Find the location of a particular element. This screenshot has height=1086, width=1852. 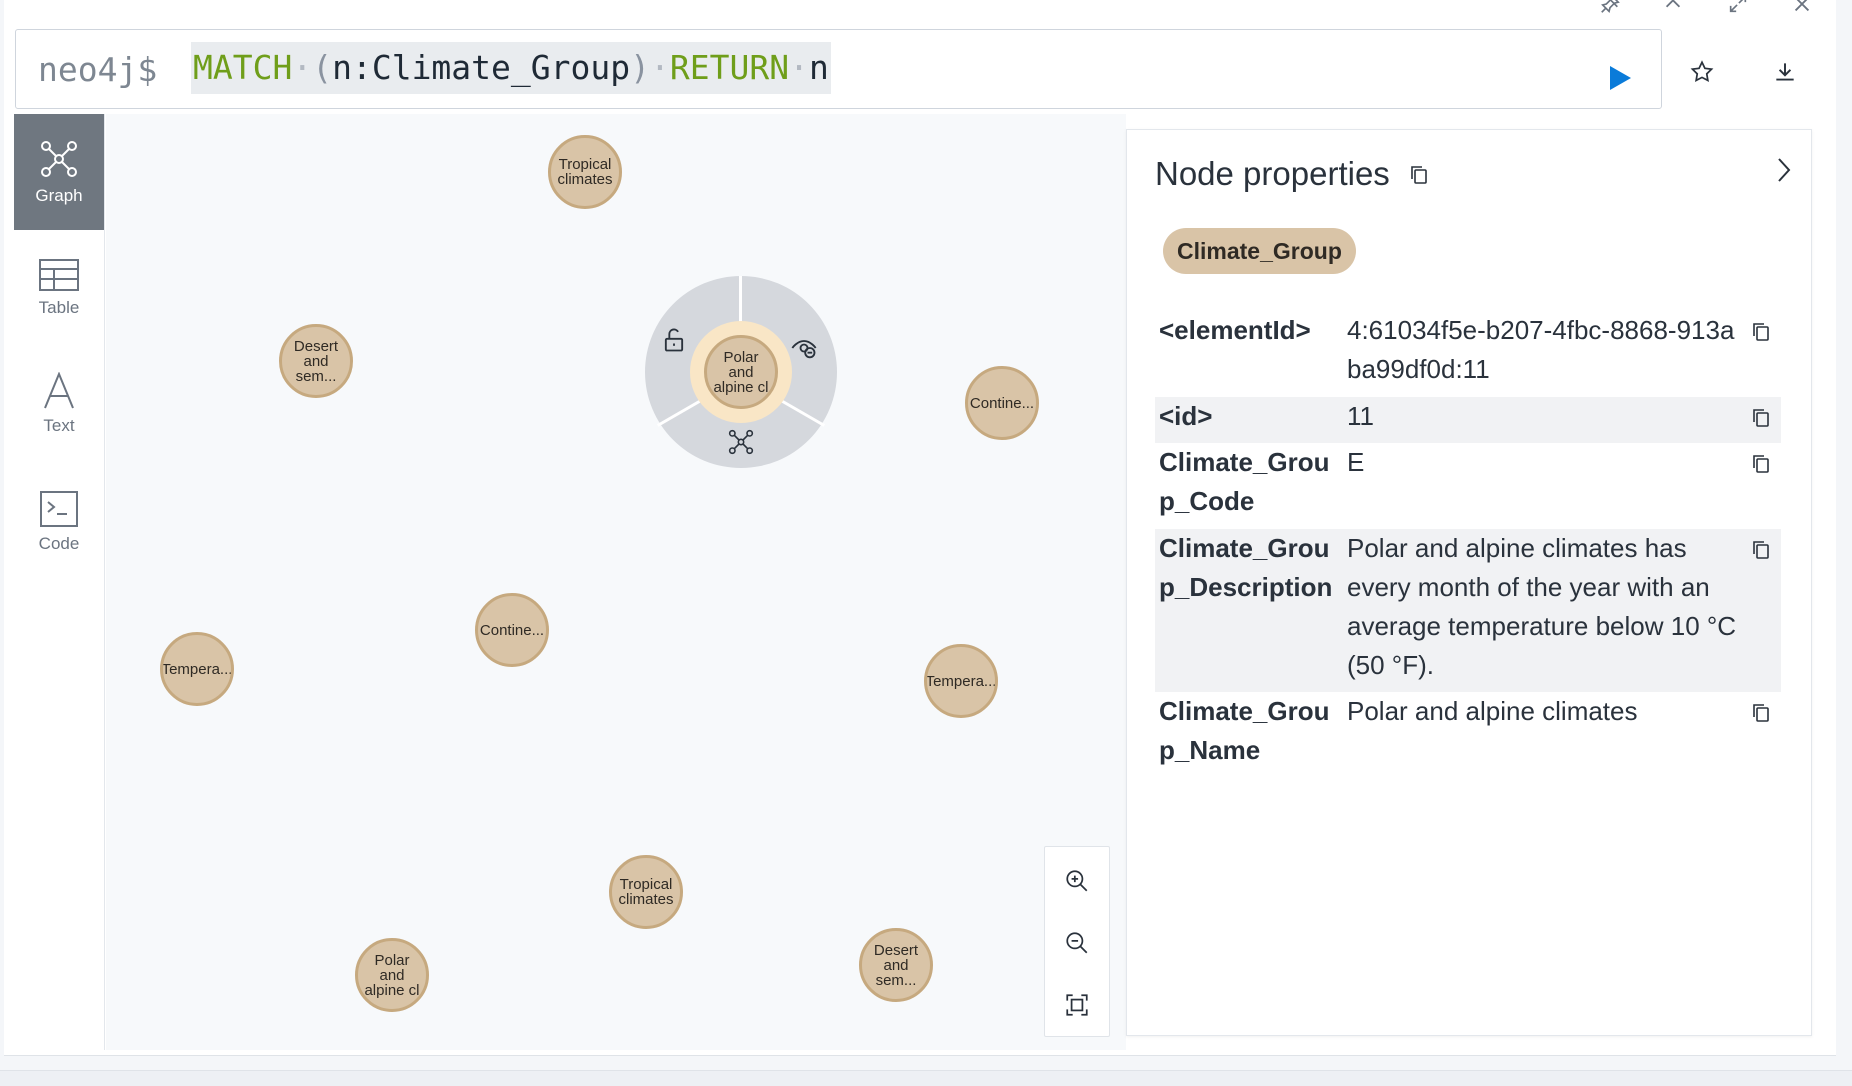

sidebar-item-graph: Graph is located at coordinates (59, 172).